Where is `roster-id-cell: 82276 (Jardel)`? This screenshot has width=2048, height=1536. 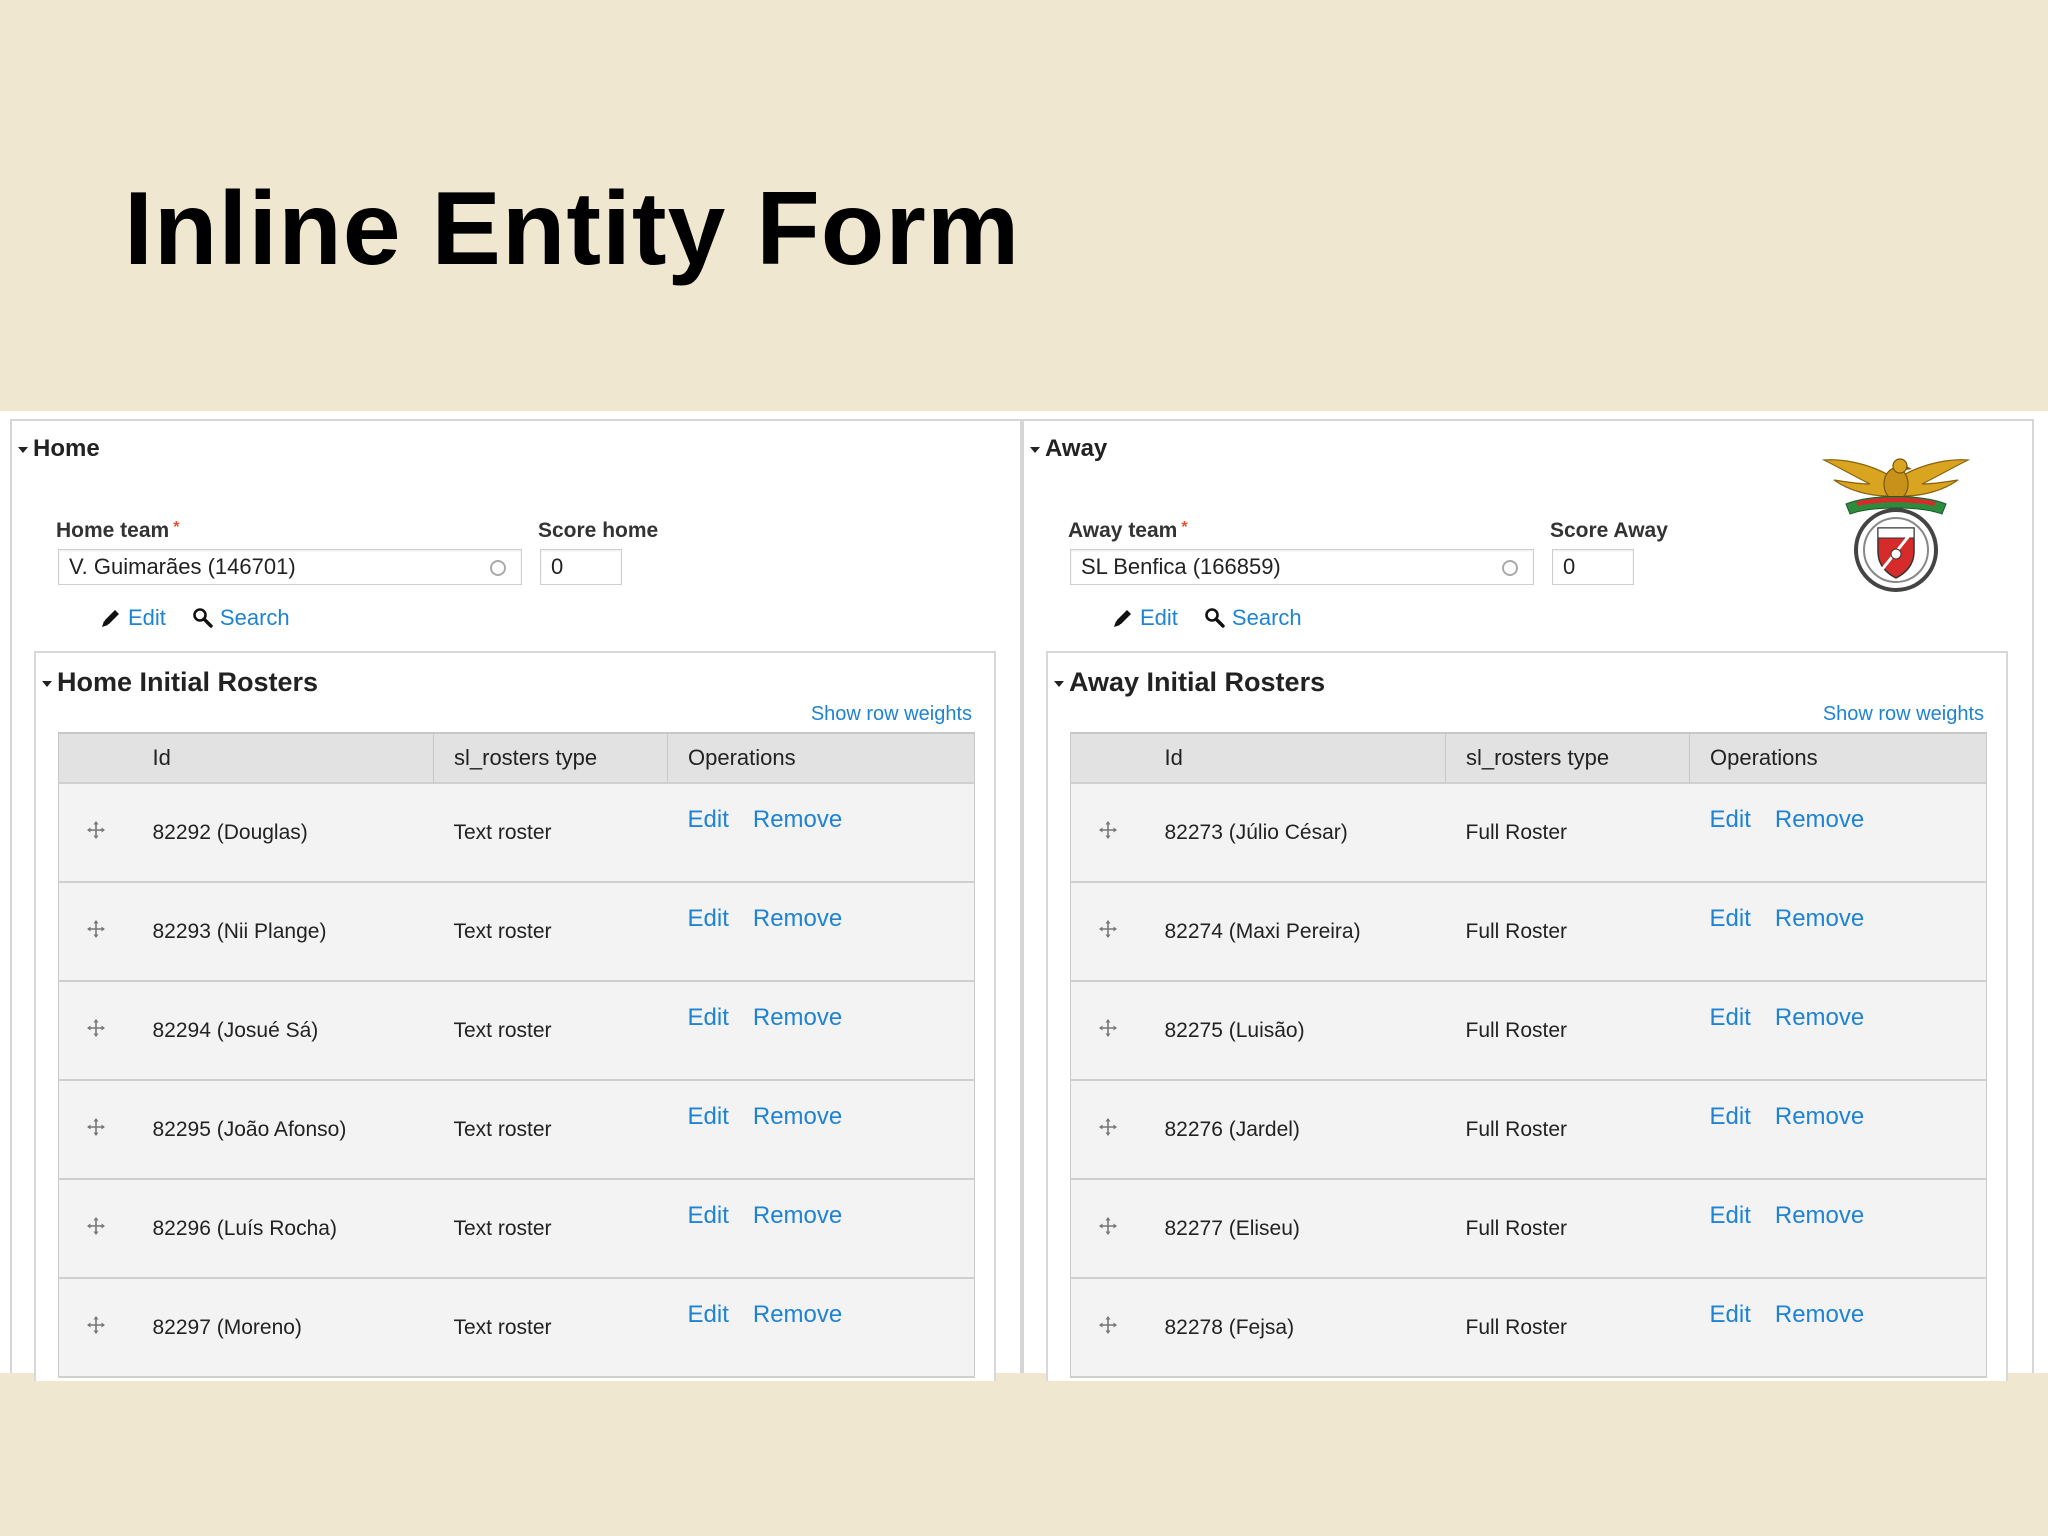
roster-id-cell: 82276 (Jardel) is located at coordinates (1295, 1129).